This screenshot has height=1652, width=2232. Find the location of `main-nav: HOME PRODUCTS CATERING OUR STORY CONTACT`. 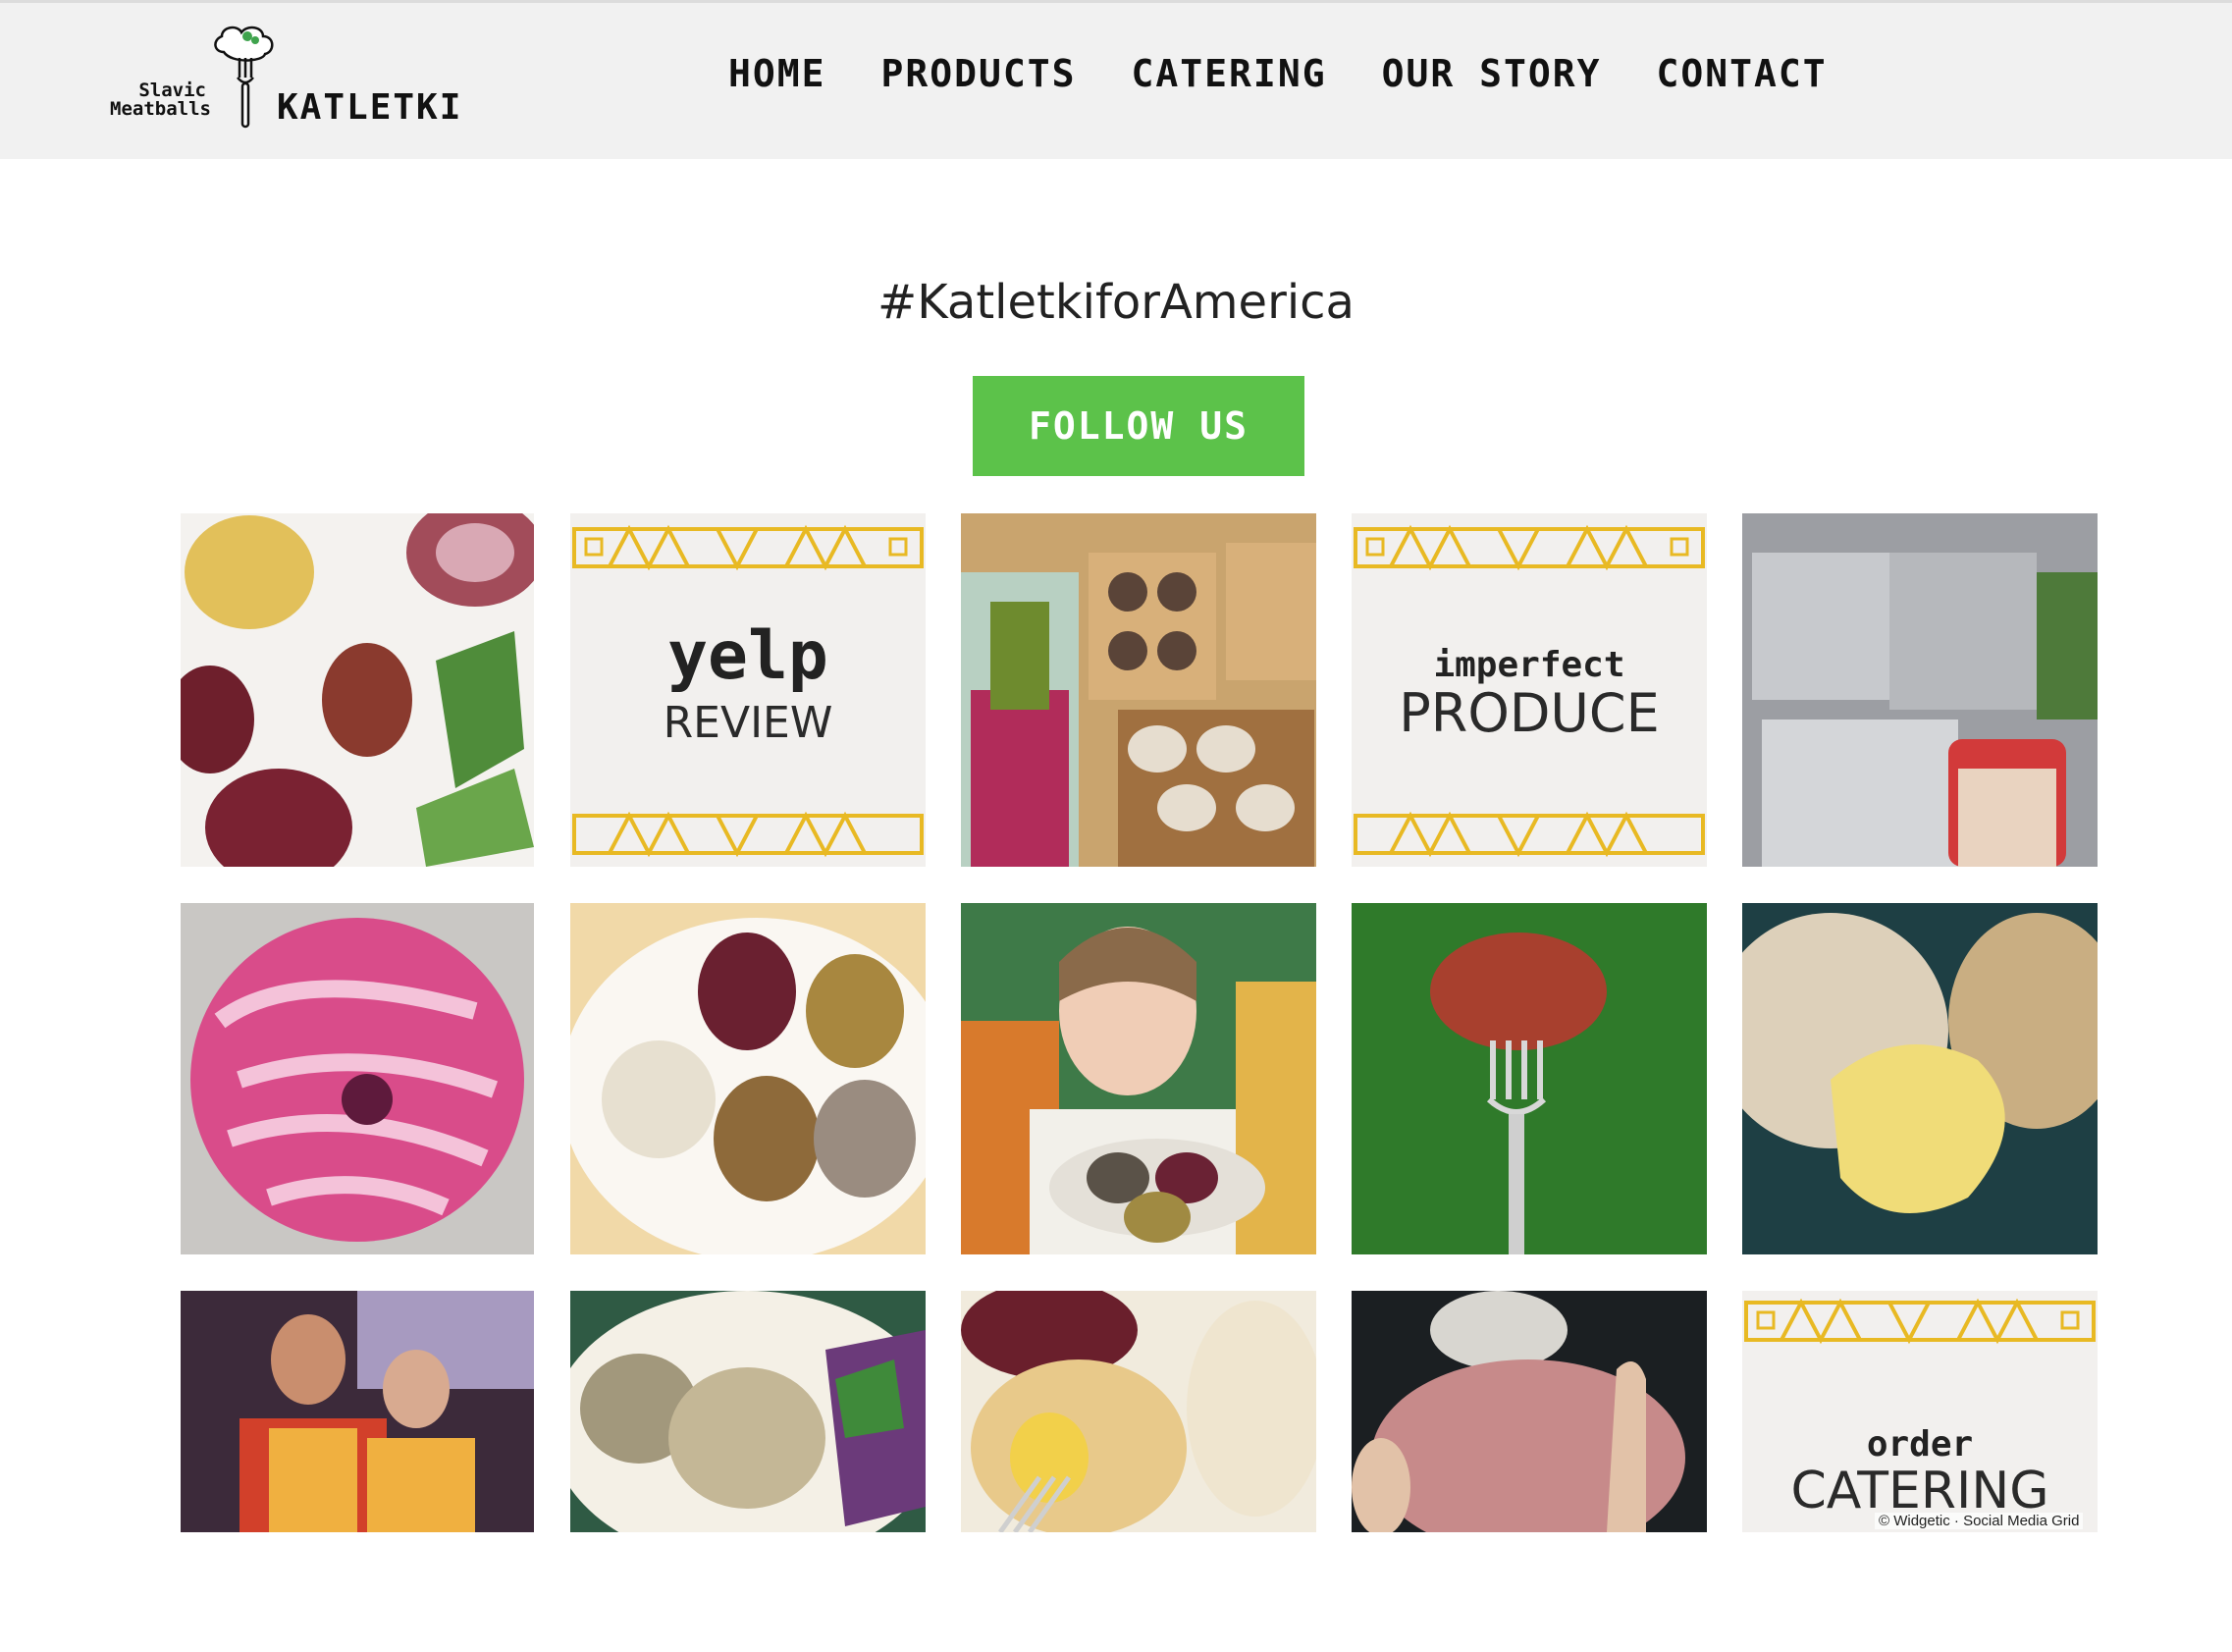

main-nav: HOME PRODUCTS CATERING OUR STORY CONTACT is located at coordinates (1305, 73).